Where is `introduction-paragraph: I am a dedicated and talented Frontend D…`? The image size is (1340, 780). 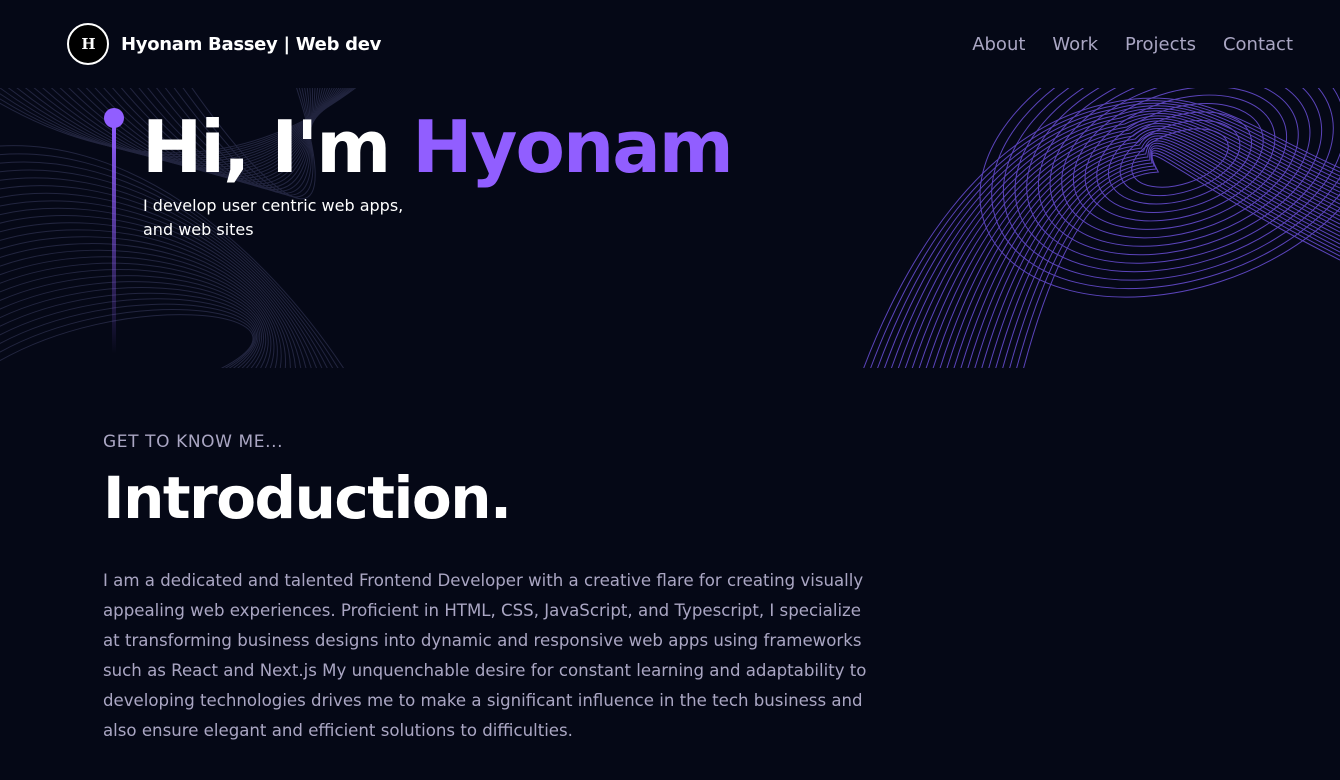 introduction-paragraph: I am a dedicated and talented Frontend D… is located at coordinates (485, 655).